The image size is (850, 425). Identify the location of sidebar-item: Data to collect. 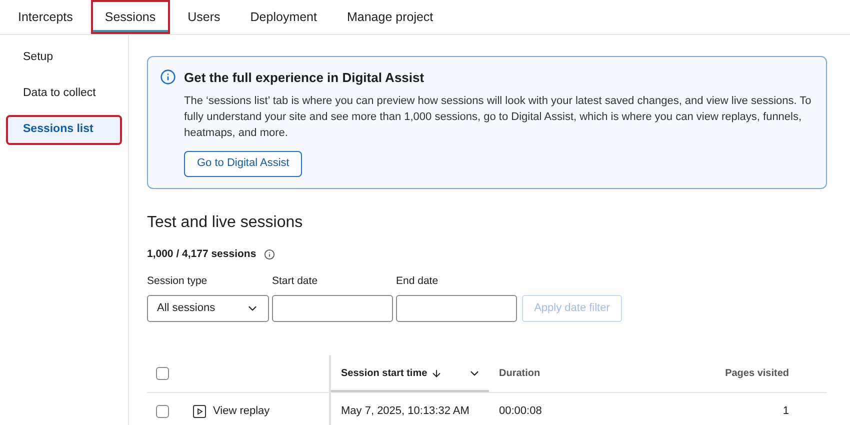
(64, 94).